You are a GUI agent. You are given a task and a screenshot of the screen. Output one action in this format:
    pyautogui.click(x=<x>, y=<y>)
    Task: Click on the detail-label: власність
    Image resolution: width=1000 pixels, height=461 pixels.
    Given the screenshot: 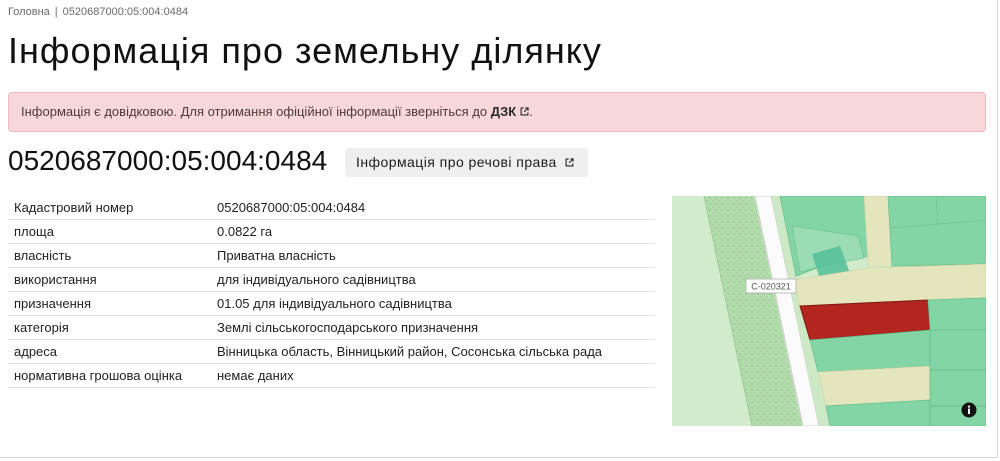 What is the action you would take?
    pyautogui.click(x=112, y=255)
    